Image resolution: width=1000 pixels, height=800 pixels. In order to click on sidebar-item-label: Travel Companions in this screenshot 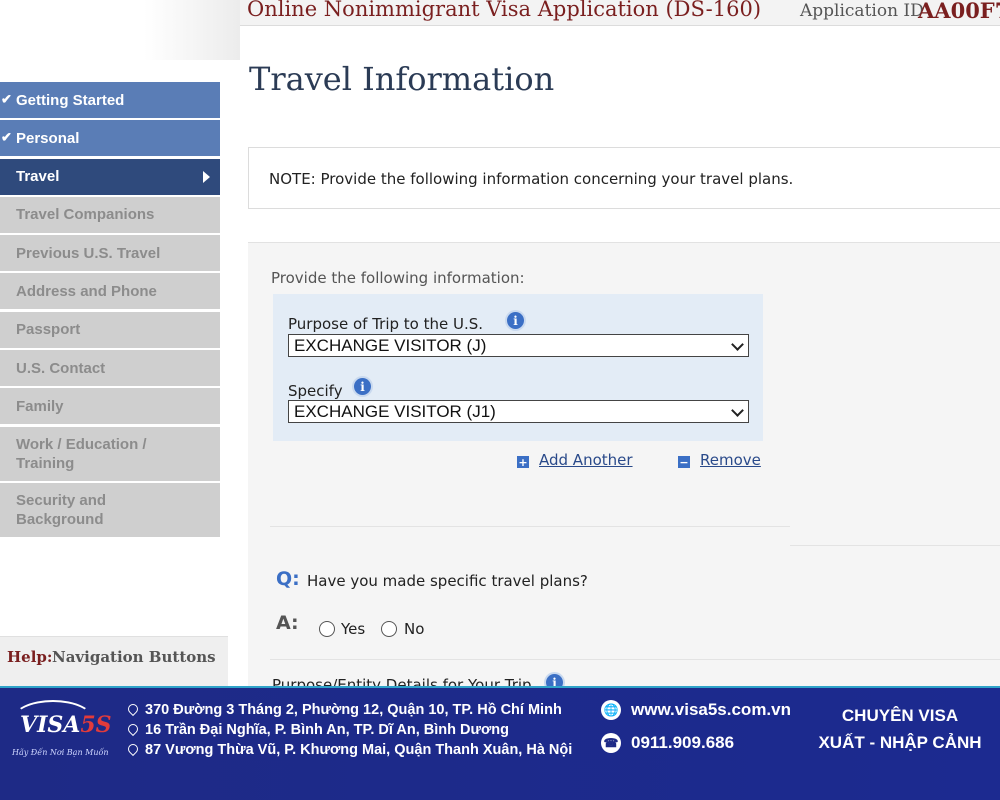, I will do `click(85, 215)`.